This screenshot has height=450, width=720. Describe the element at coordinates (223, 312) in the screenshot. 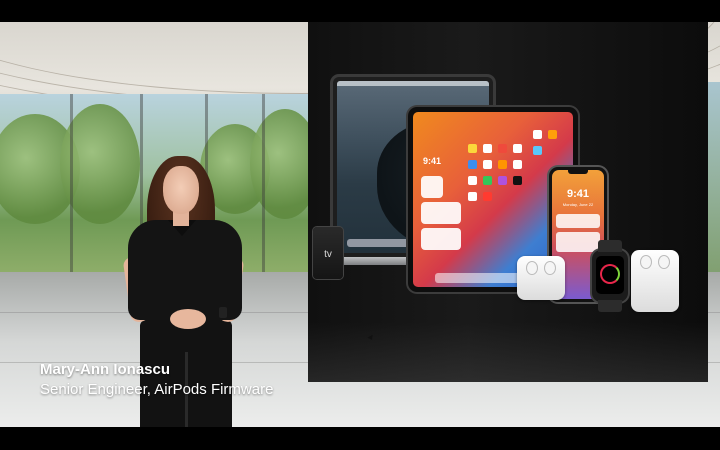

I see `wrist-watch-icon` at that location.